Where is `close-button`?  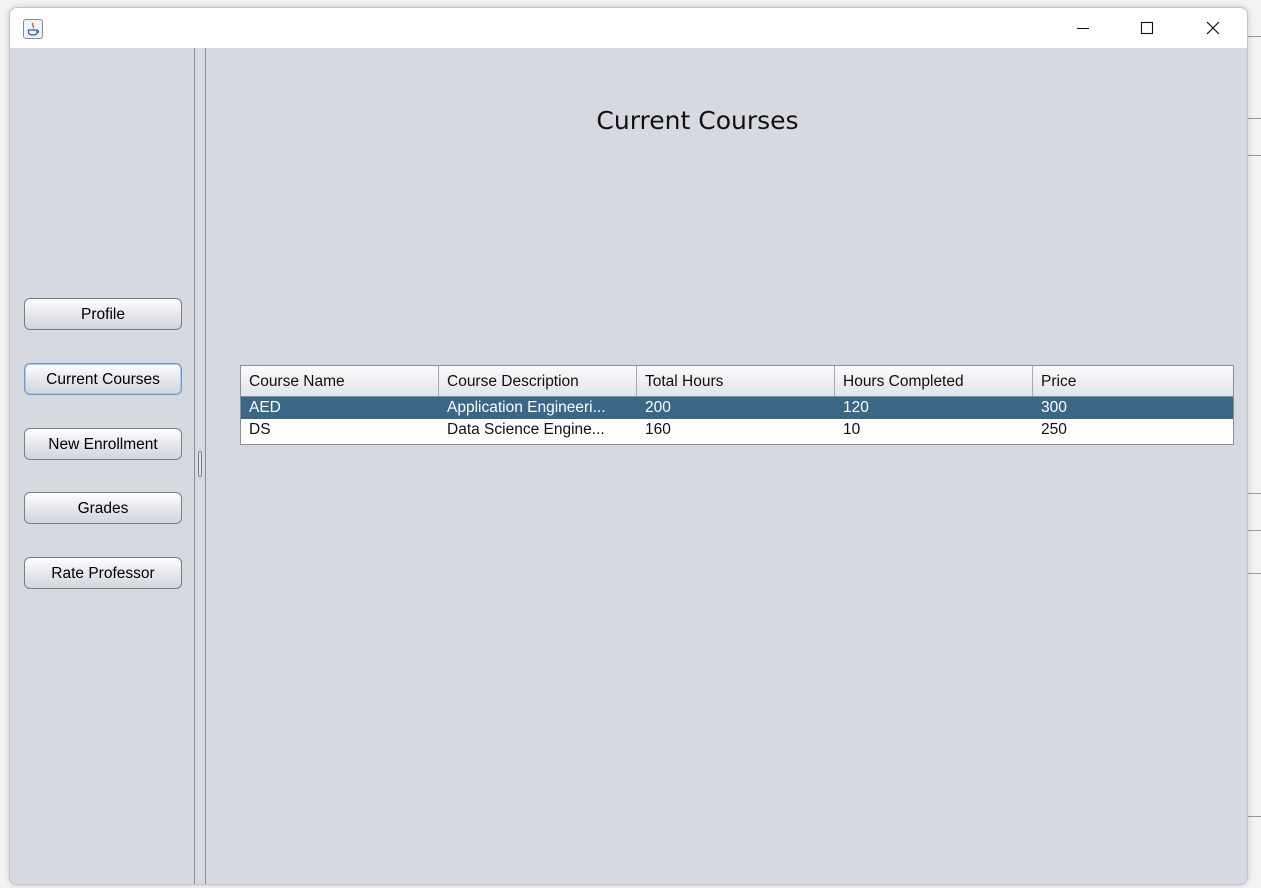 close-button is located at coordinates (1213, 28).